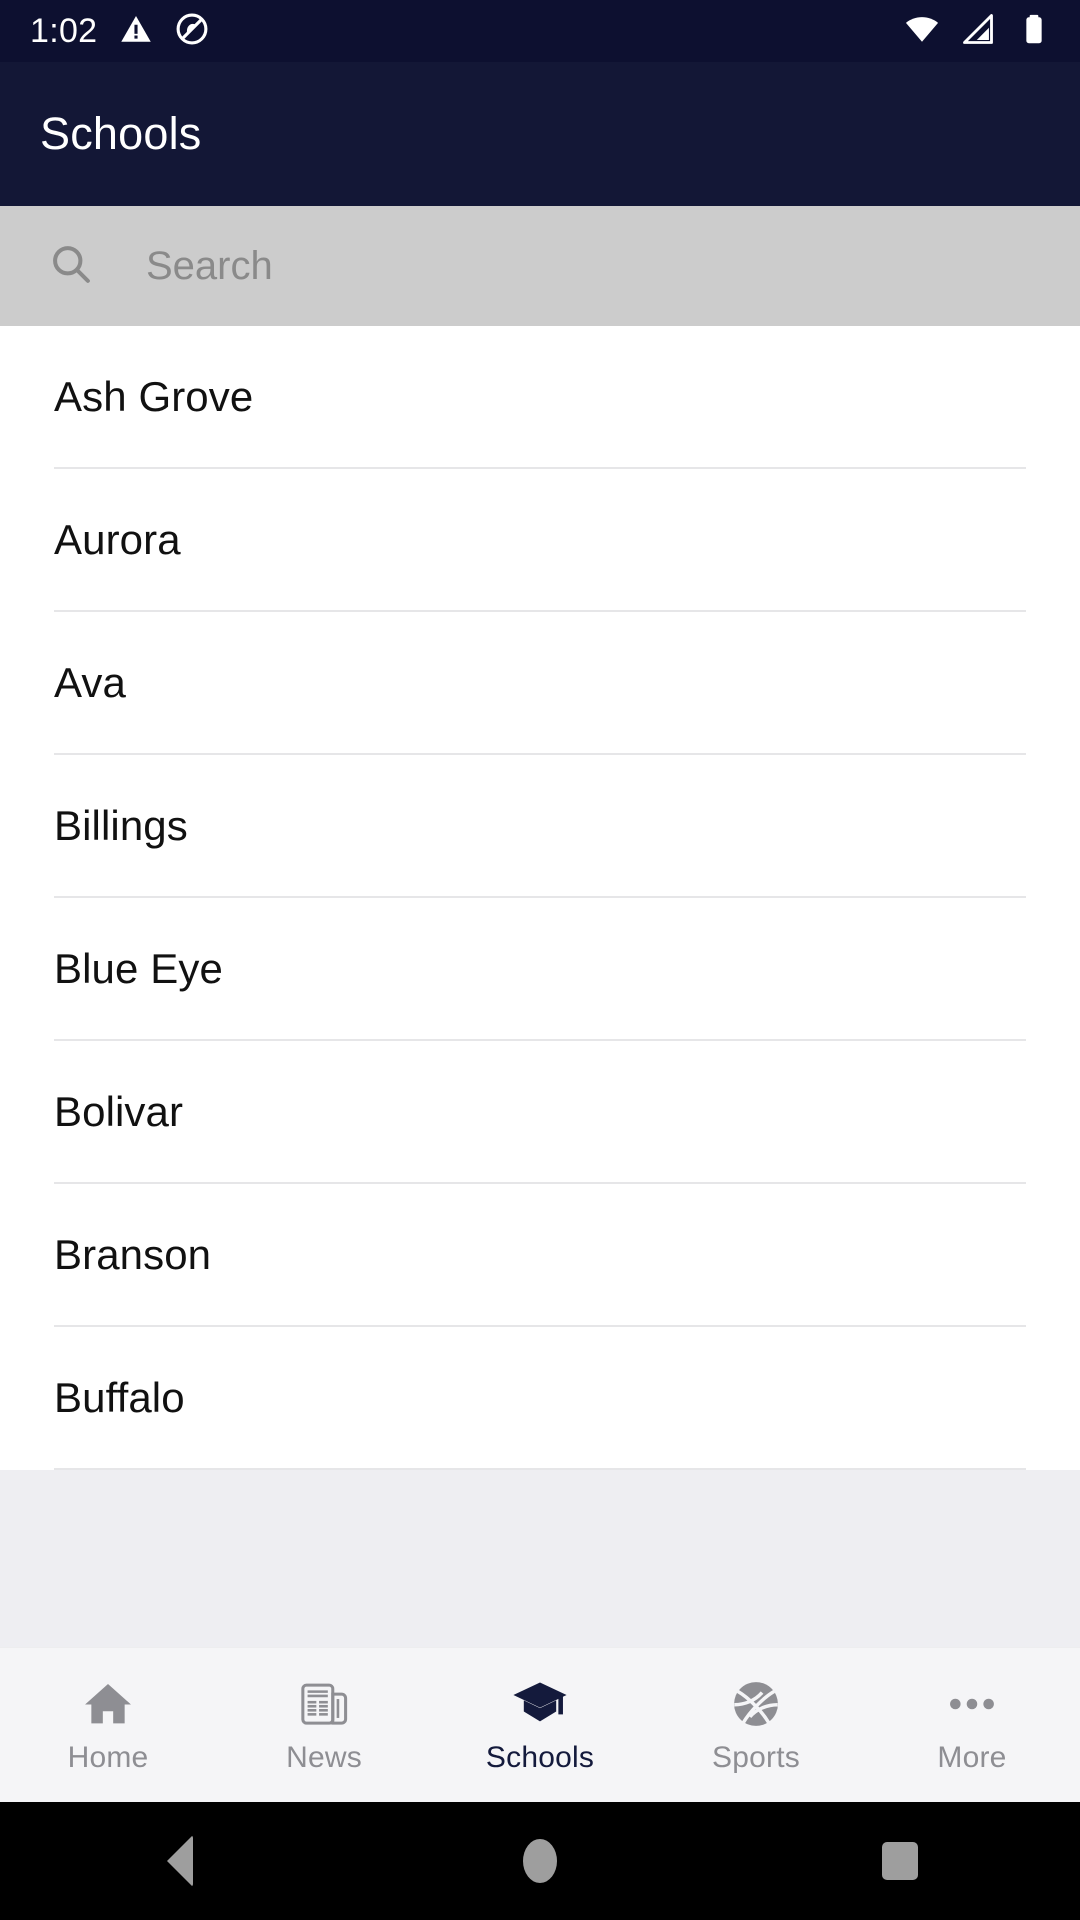 The width and height of the screenshot is (1080, 1920). What do you see at coordinates (756, 1704) in the screenshot?
I see `basketball-icon` at bounding box center [756, 1704].